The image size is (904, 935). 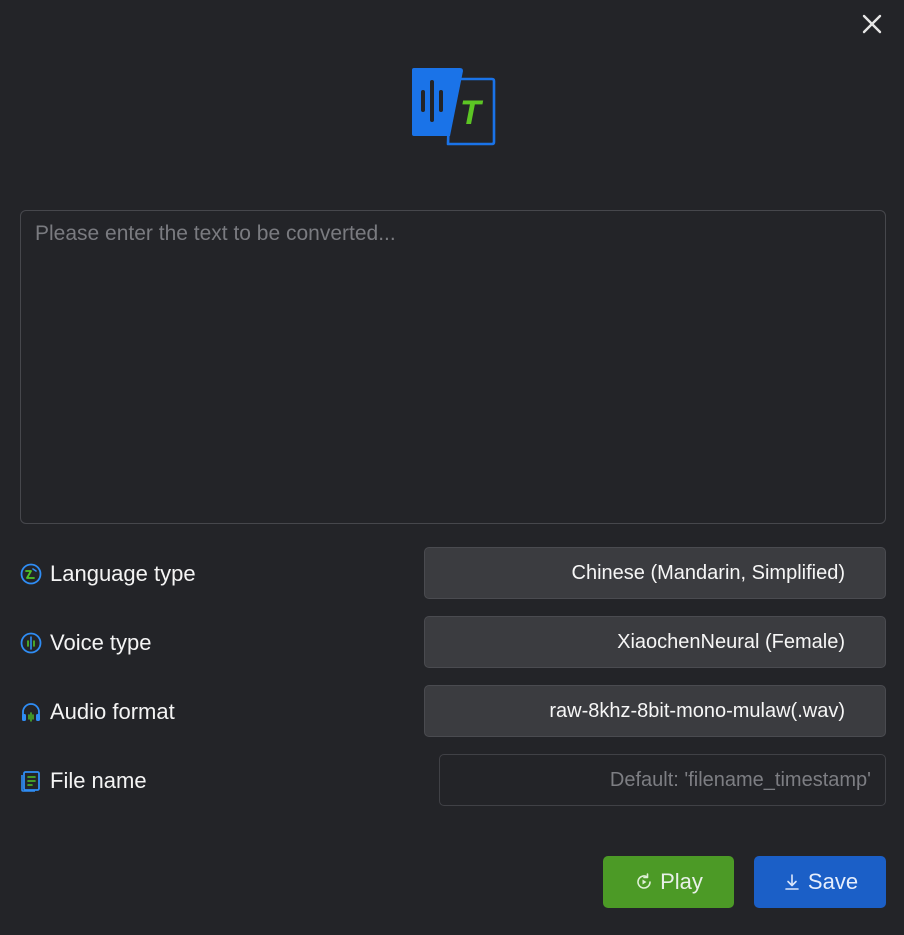 What do you see at coordinates (681, 881) in the screenshot?
I see `play-button-label: Play` at bounding box center [681, 881].